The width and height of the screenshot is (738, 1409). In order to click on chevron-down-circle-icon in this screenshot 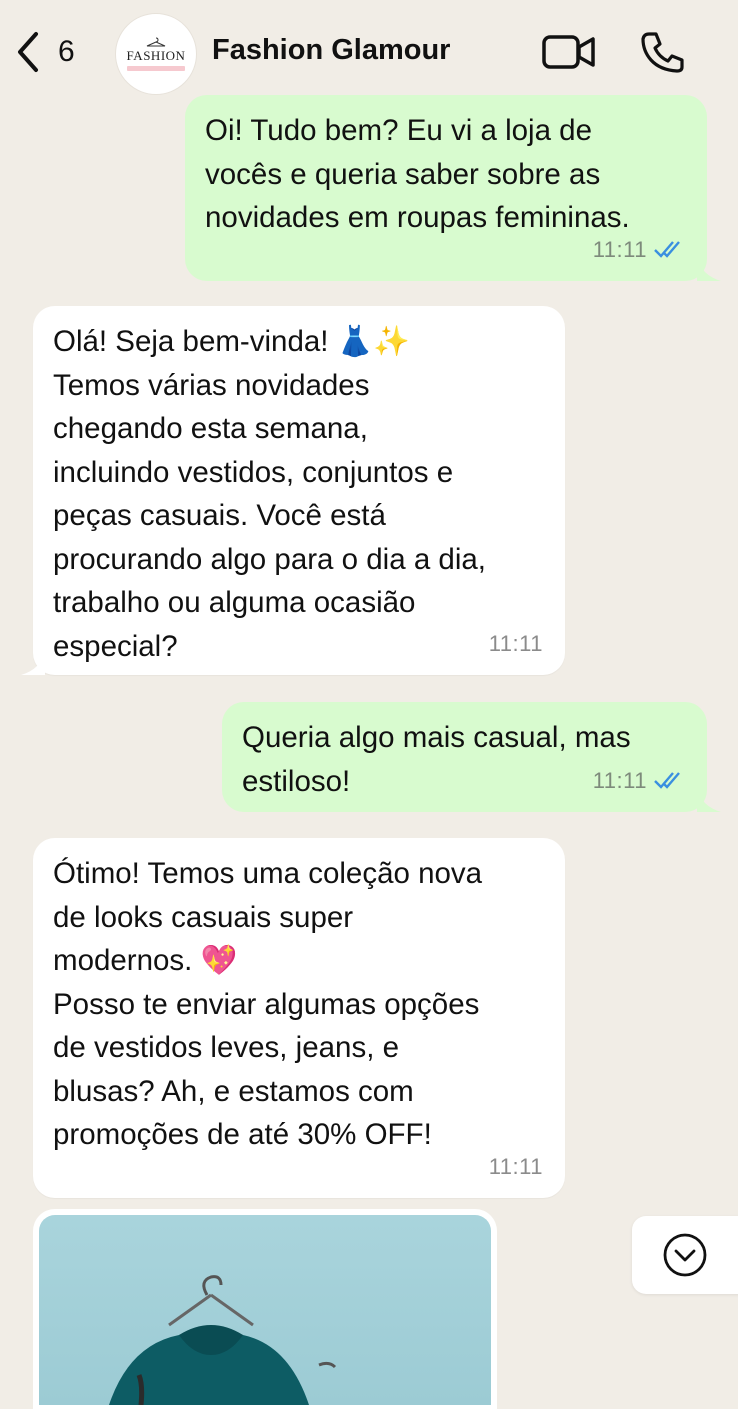, I will do `click(685, 1255)`.